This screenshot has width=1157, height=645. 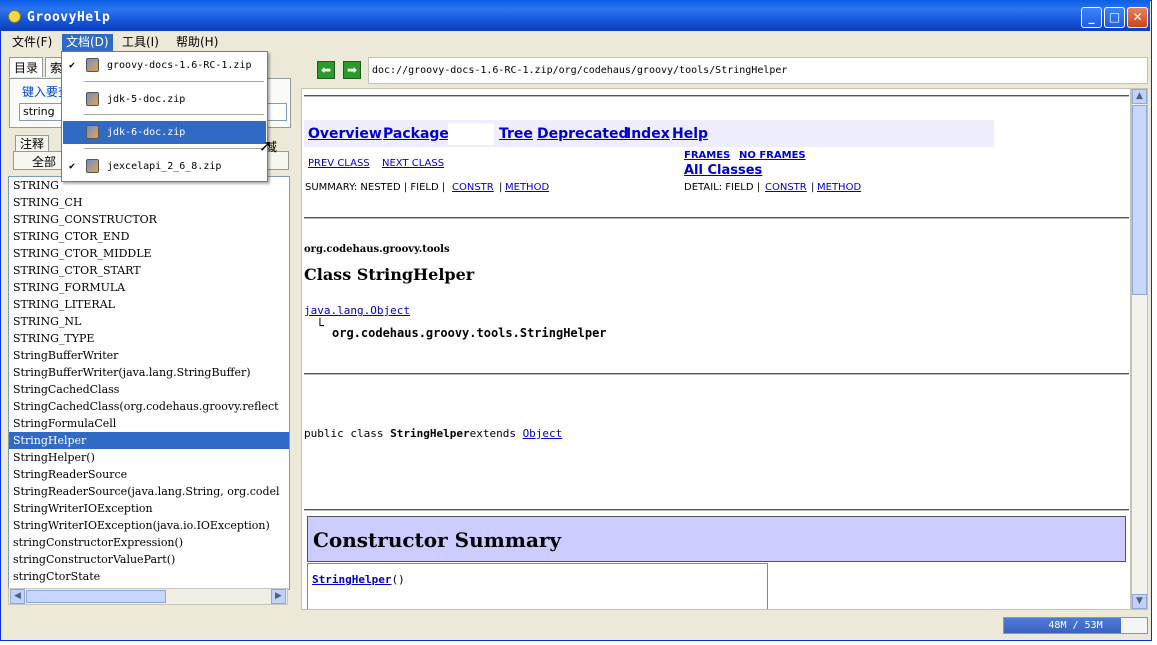 What do you see at coordinates (375, 187) in the screenshot?
I see `summary-label: SUMMARY: NESTED | FIELD |` at bounding box center [375, 187].